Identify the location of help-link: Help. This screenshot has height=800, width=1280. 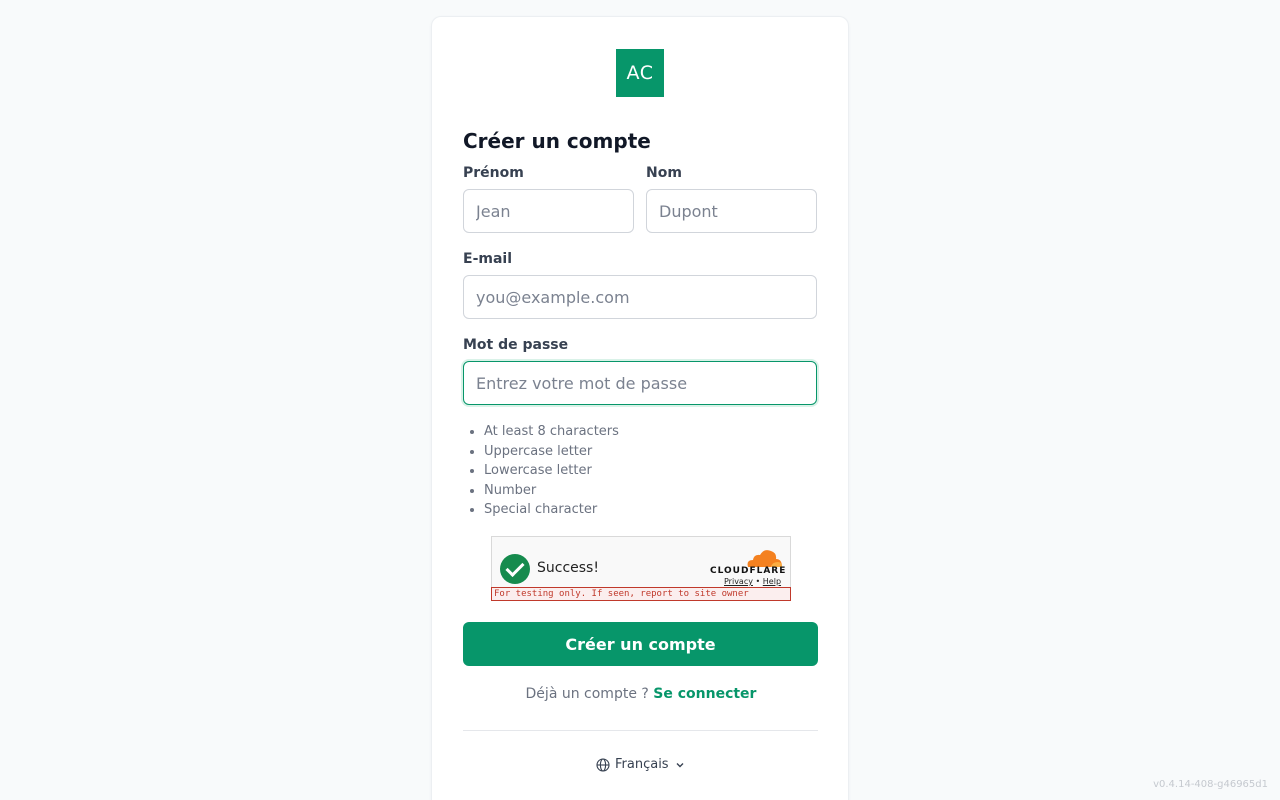
(772, 581).